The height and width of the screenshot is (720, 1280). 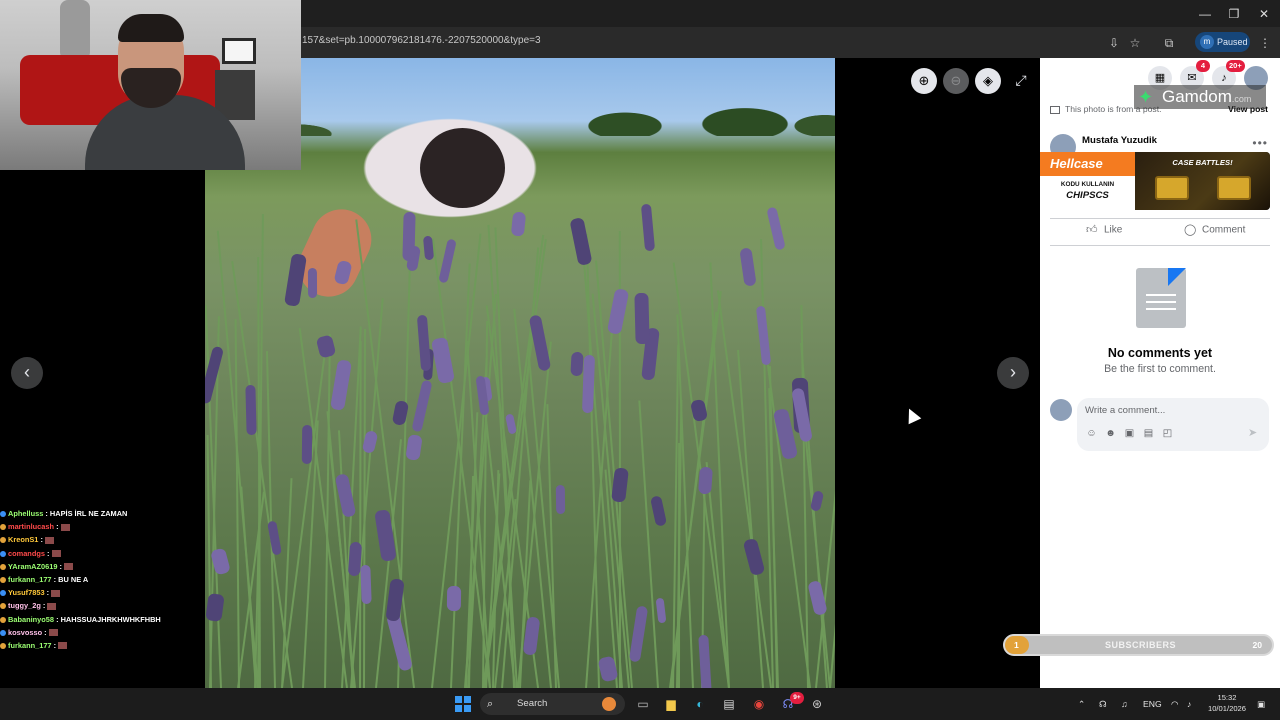 I want to click on browser-menu-icon: ⋮, so click(x=1265, y=43).